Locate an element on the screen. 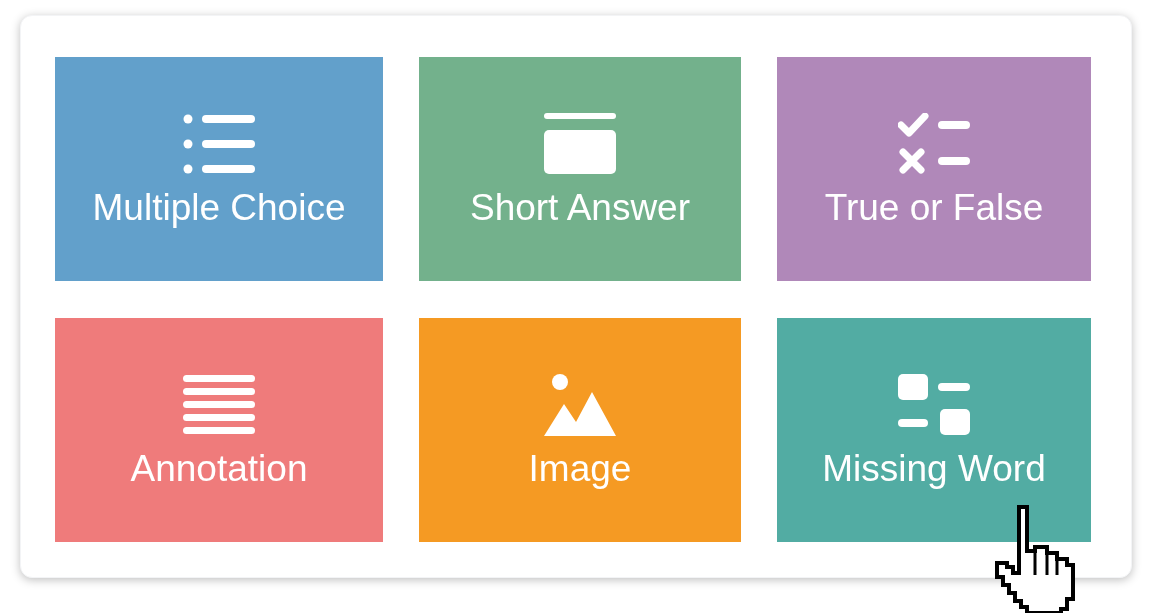  question-type-tile: Short Answer is located at coordinates (580, 169).